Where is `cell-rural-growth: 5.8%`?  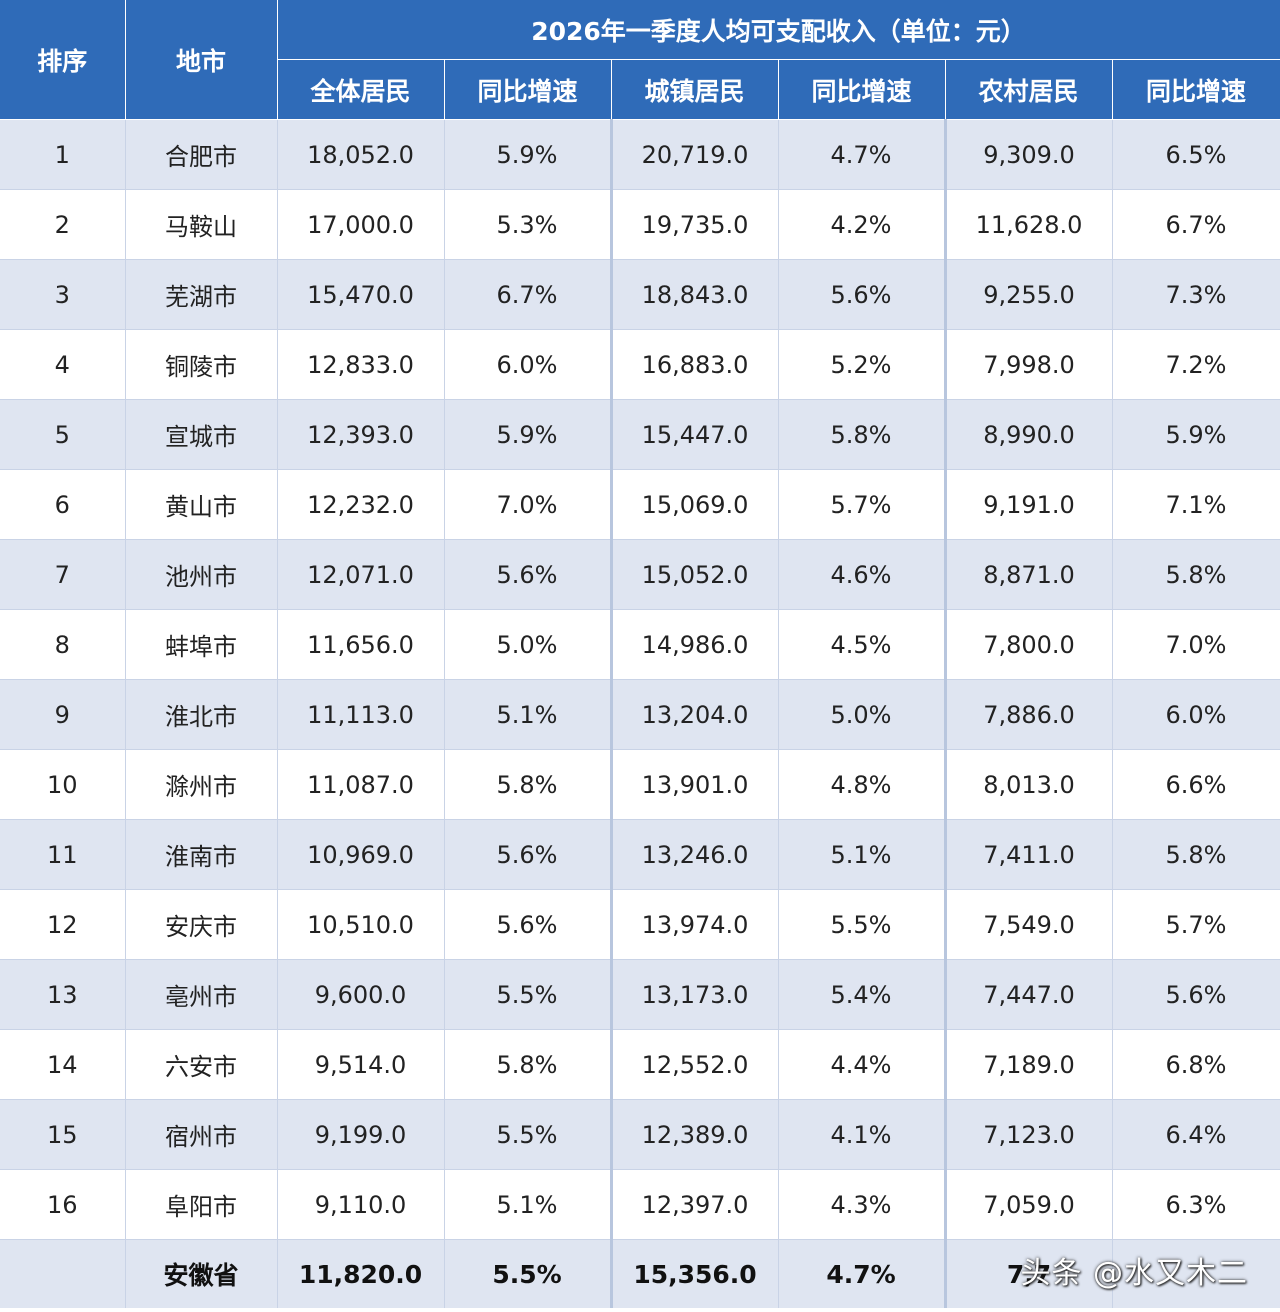
cell-rural-growth: 5.8% is located at coordinates (1196, 574).